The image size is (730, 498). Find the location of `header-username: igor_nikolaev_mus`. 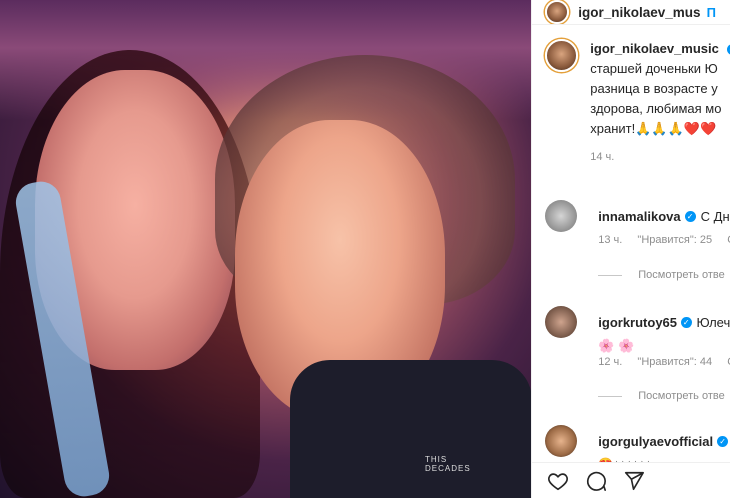

header-username: igor_nikolaev_mus is located at coordinates (639, 12).